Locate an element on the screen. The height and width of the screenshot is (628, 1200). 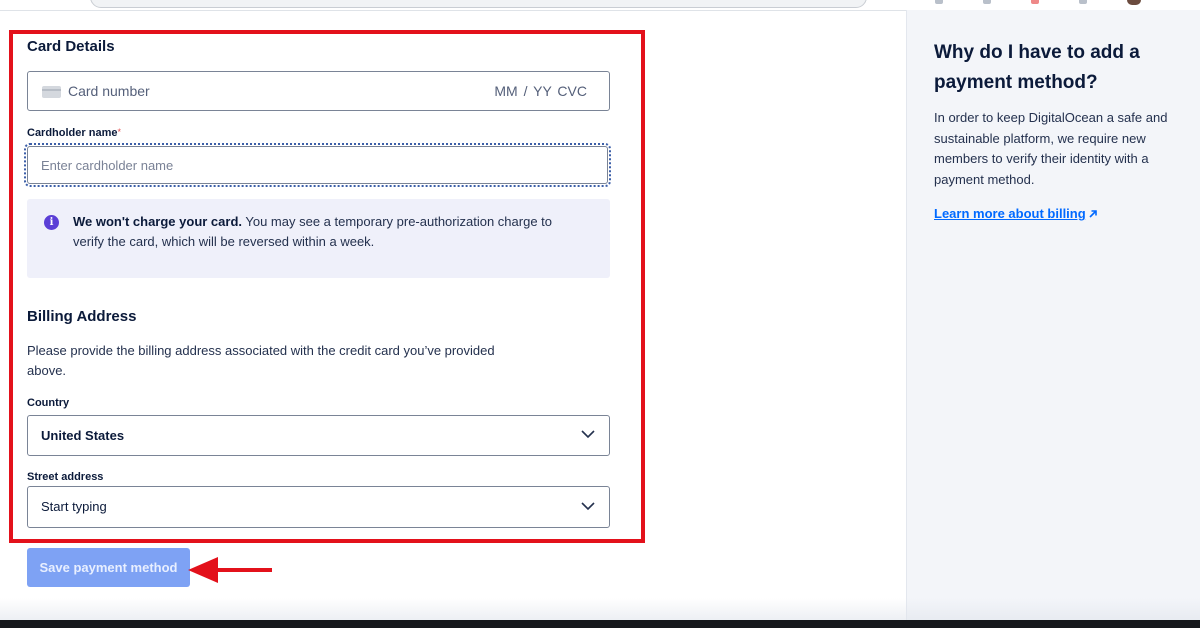
browser-toolbar-icons is located at coordinates (1038, 3).